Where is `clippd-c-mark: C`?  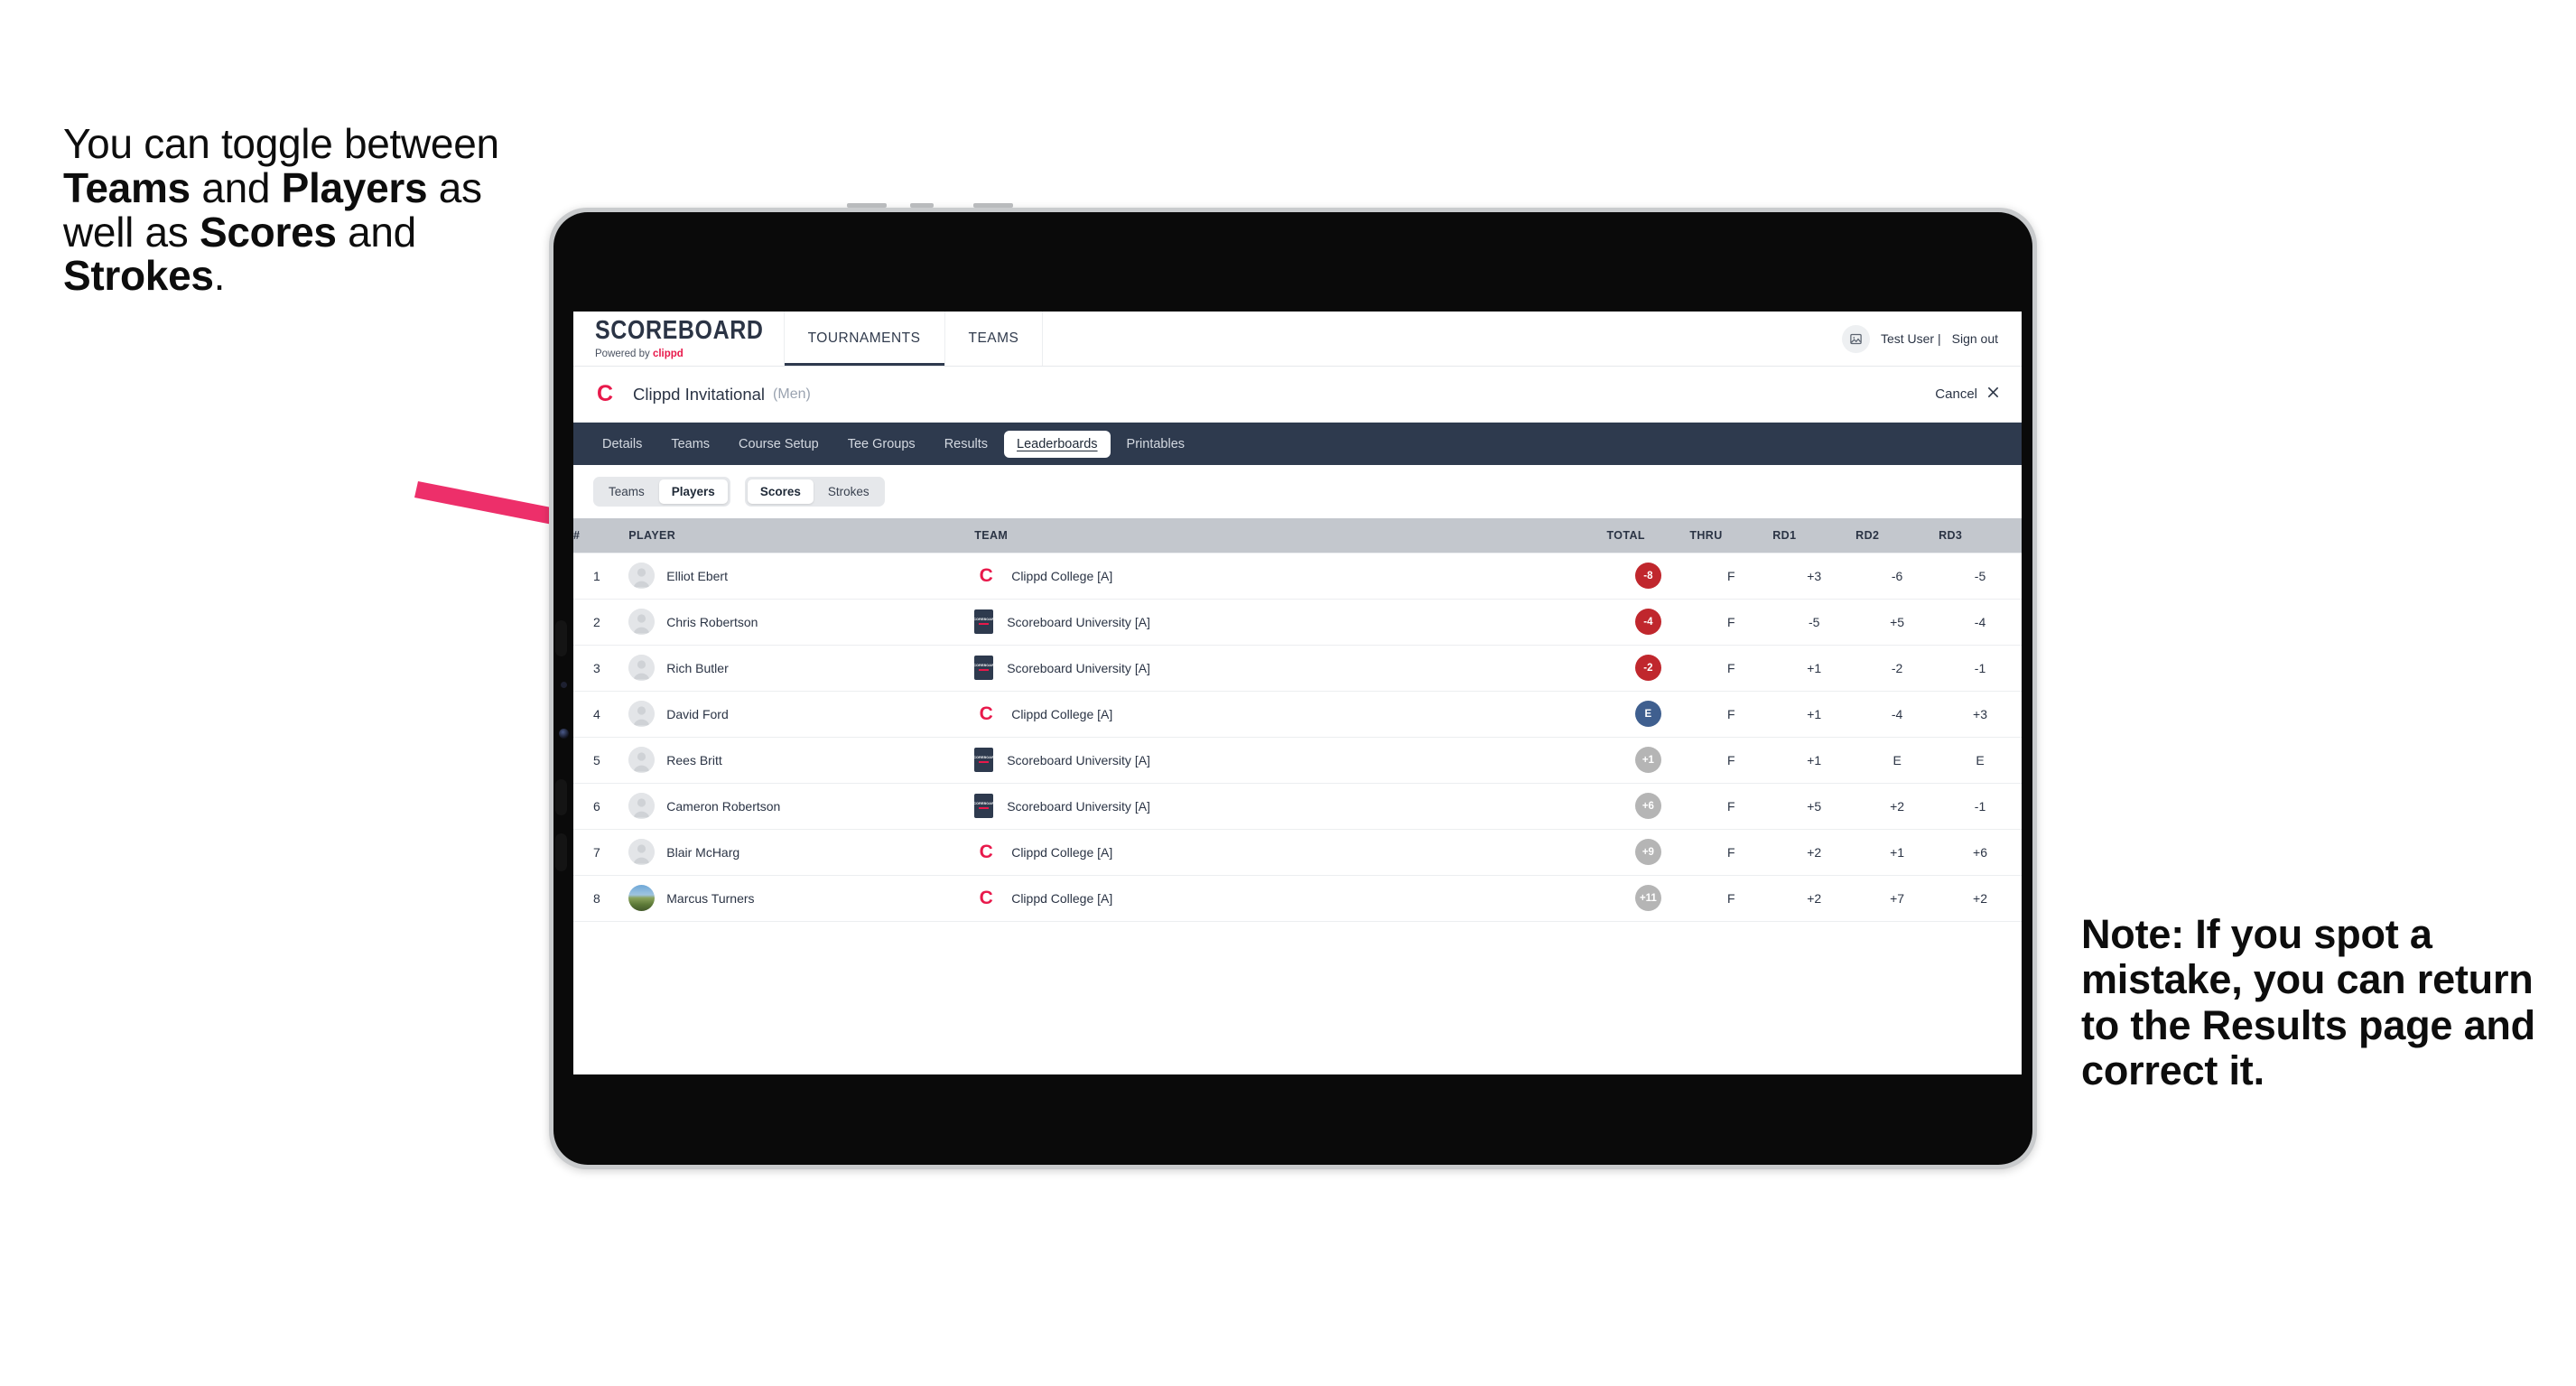 clippd-c-mark: C is located at coordinates (605, 393).